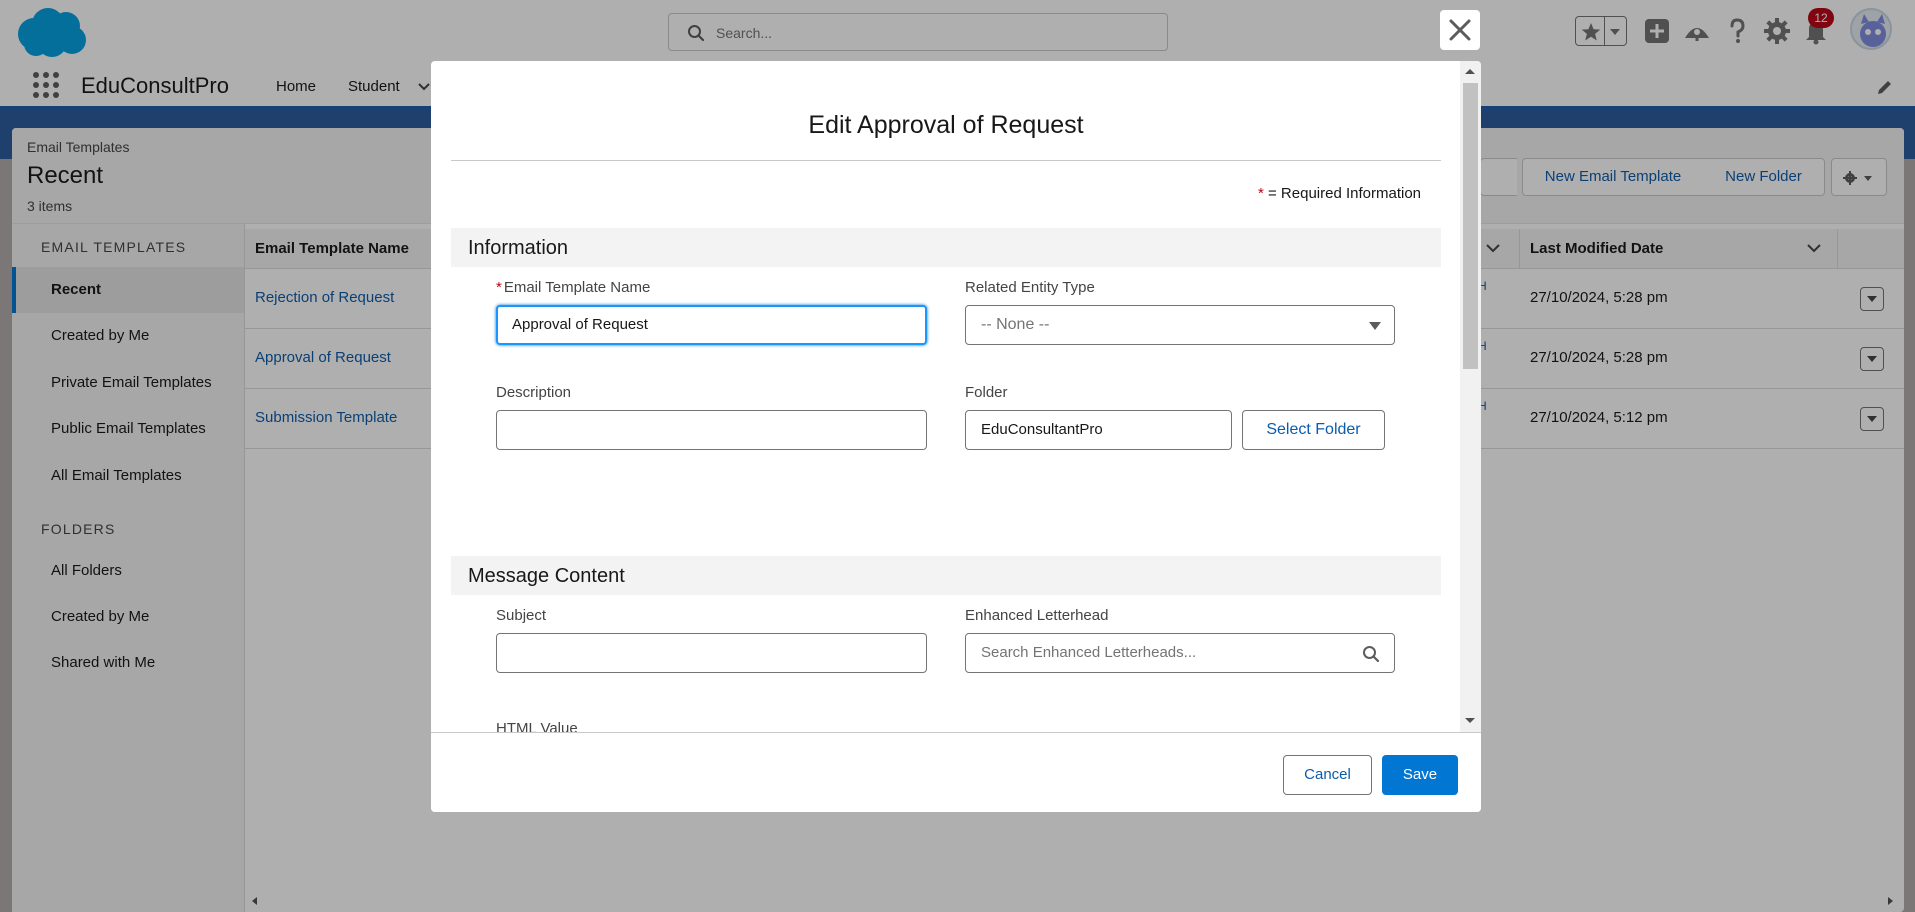 This screenshot has height=912, width=1915. I want to click on required-info-note: * = Required Information, so click(1339, 193).